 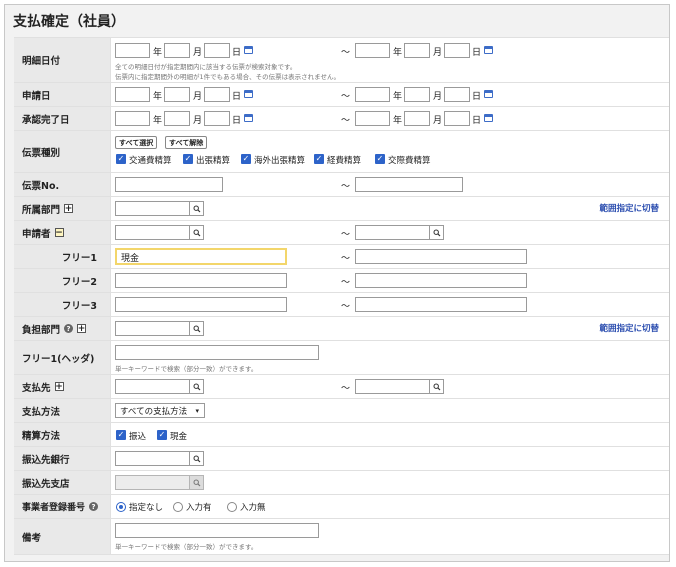 What do you see at coordinates (441, 304) in the screenshot?
I see `free3-to-input` at bounding box center [441, 304].